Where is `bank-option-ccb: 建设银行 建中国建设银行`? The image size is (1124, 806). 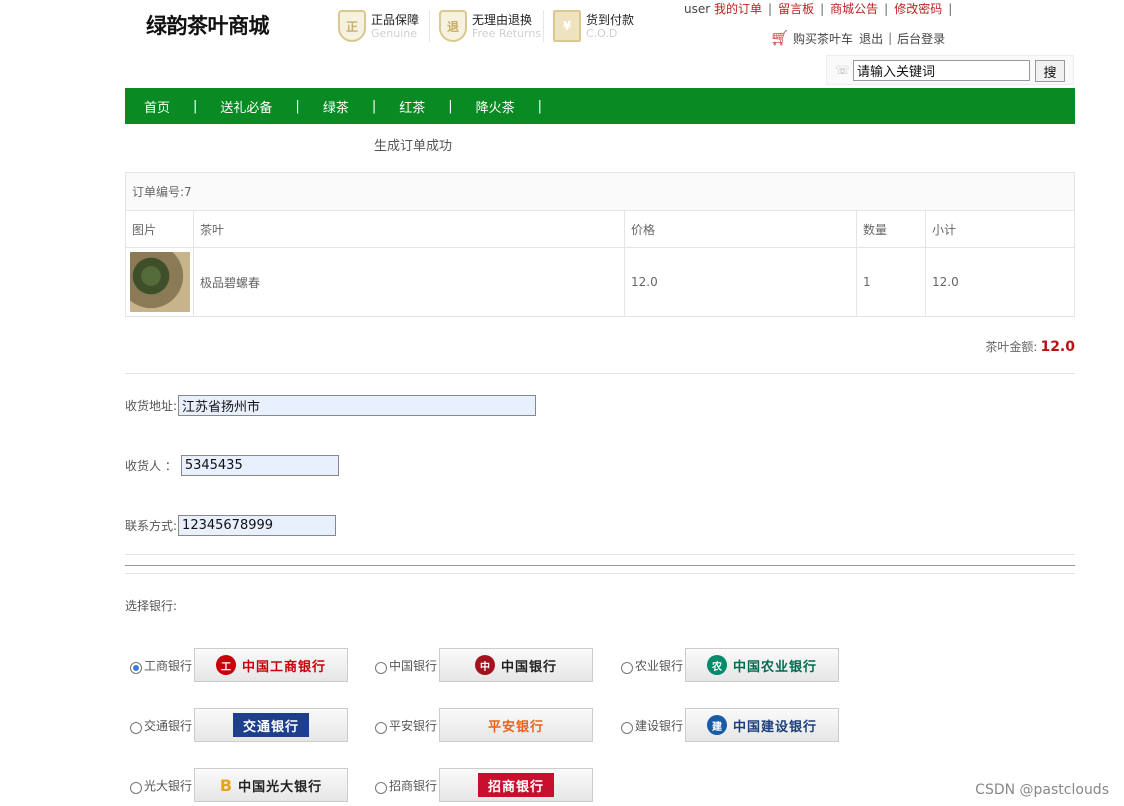
bank-option-ccb: 建设银行 建中国建设银行 is located at coordinates (730, 725).